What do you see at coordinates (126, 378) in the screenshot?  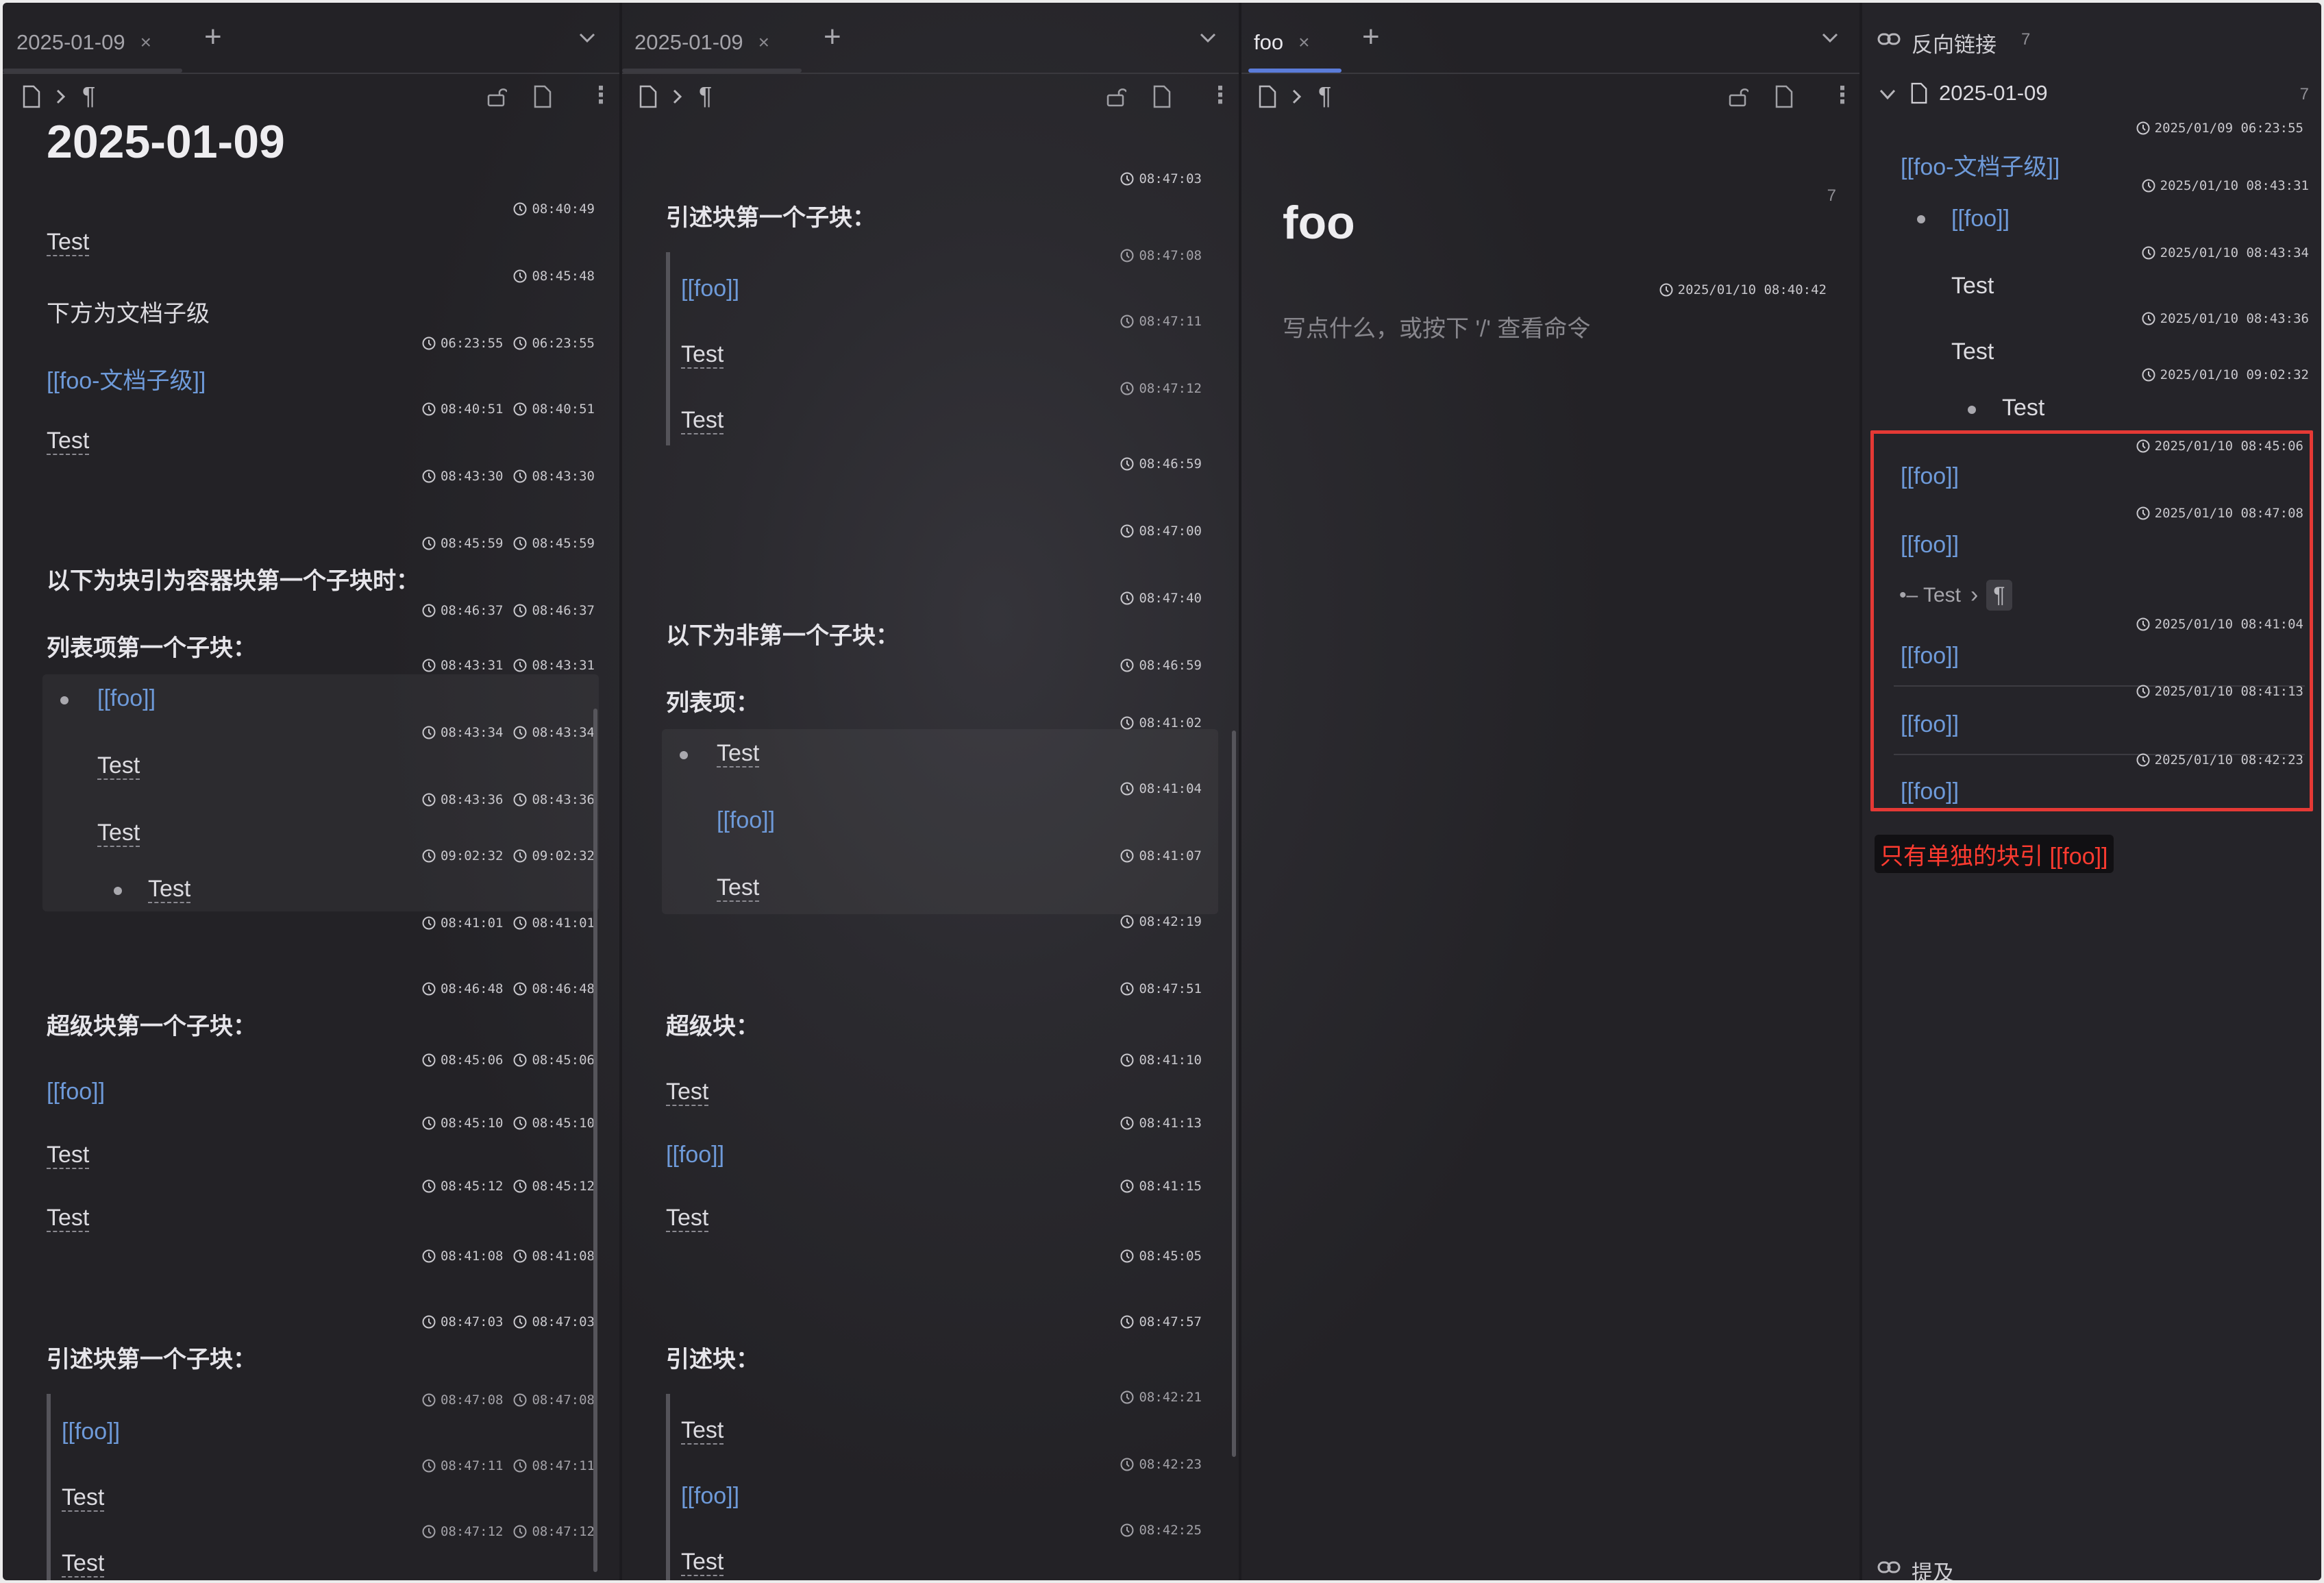 I see `doc-ref-link: [[foo-文档子级]]` at bounding box center [126, 378].